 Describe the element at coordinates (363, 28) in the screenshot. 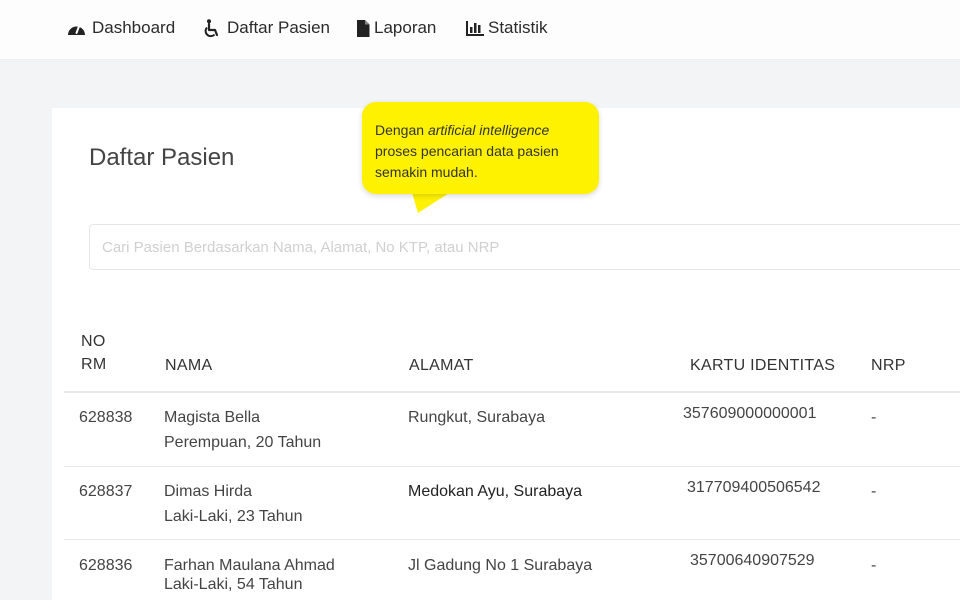

I see `document-icon` at that location.